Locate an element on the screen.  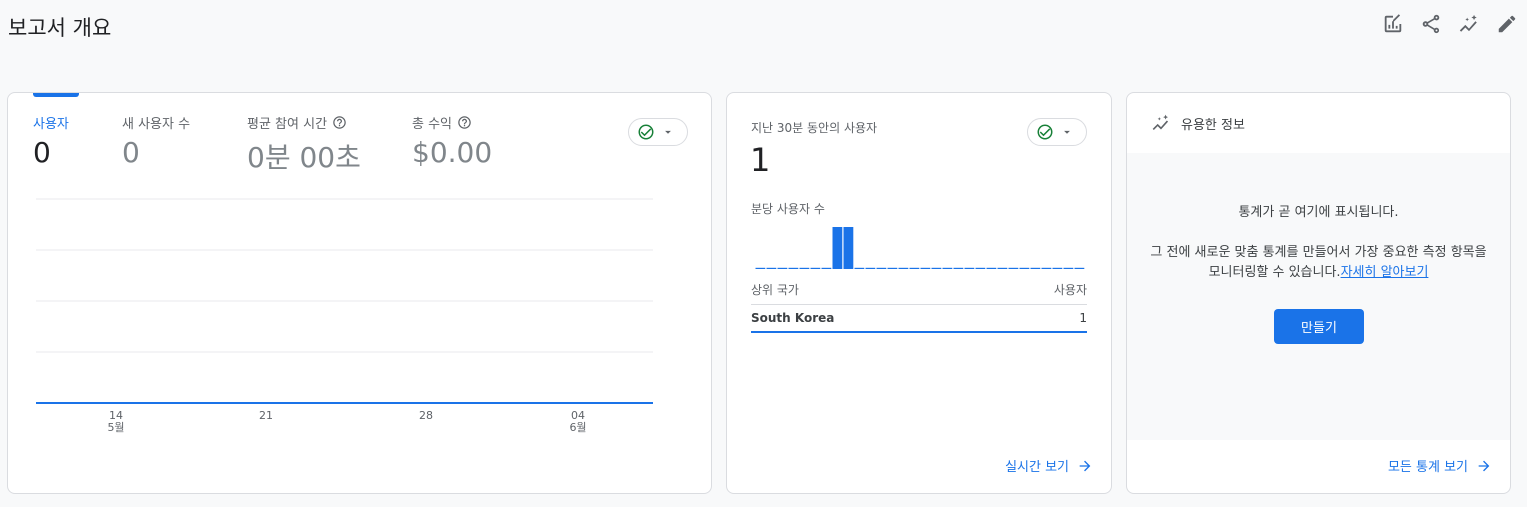
users-cell: 1 is located at coordinates (1083, 318).